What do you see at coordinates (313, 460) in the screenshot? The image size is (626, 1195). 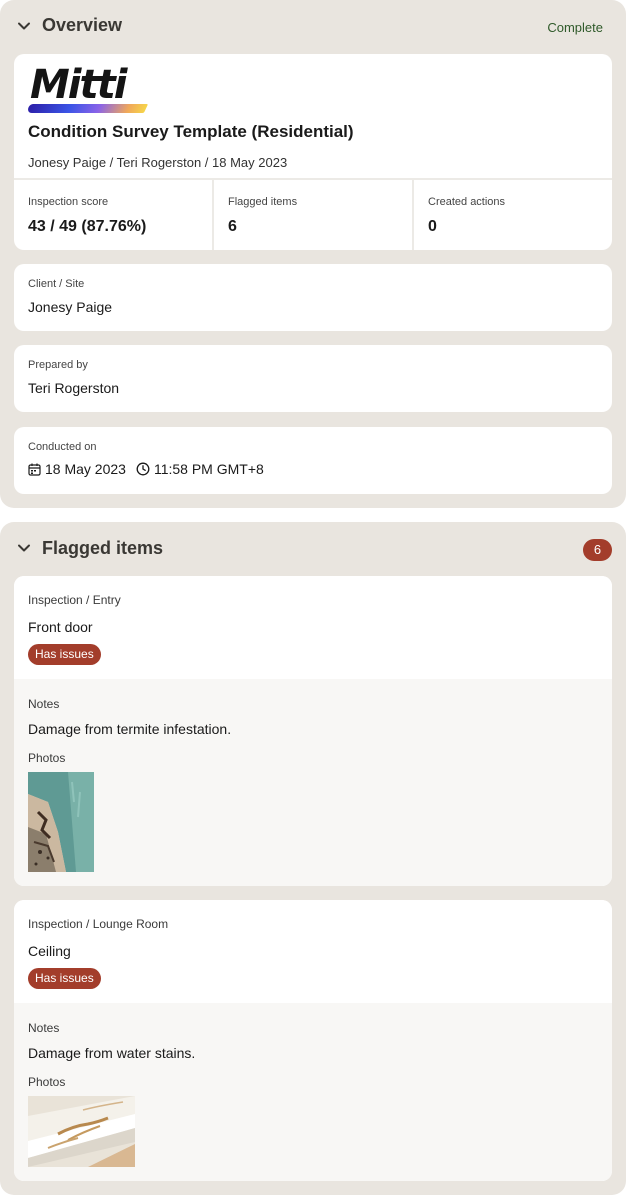 I see `conducted-on-card: Conducted on 18 May 2023 11:58 PM GMT+8` at bounding box center [313, 460].